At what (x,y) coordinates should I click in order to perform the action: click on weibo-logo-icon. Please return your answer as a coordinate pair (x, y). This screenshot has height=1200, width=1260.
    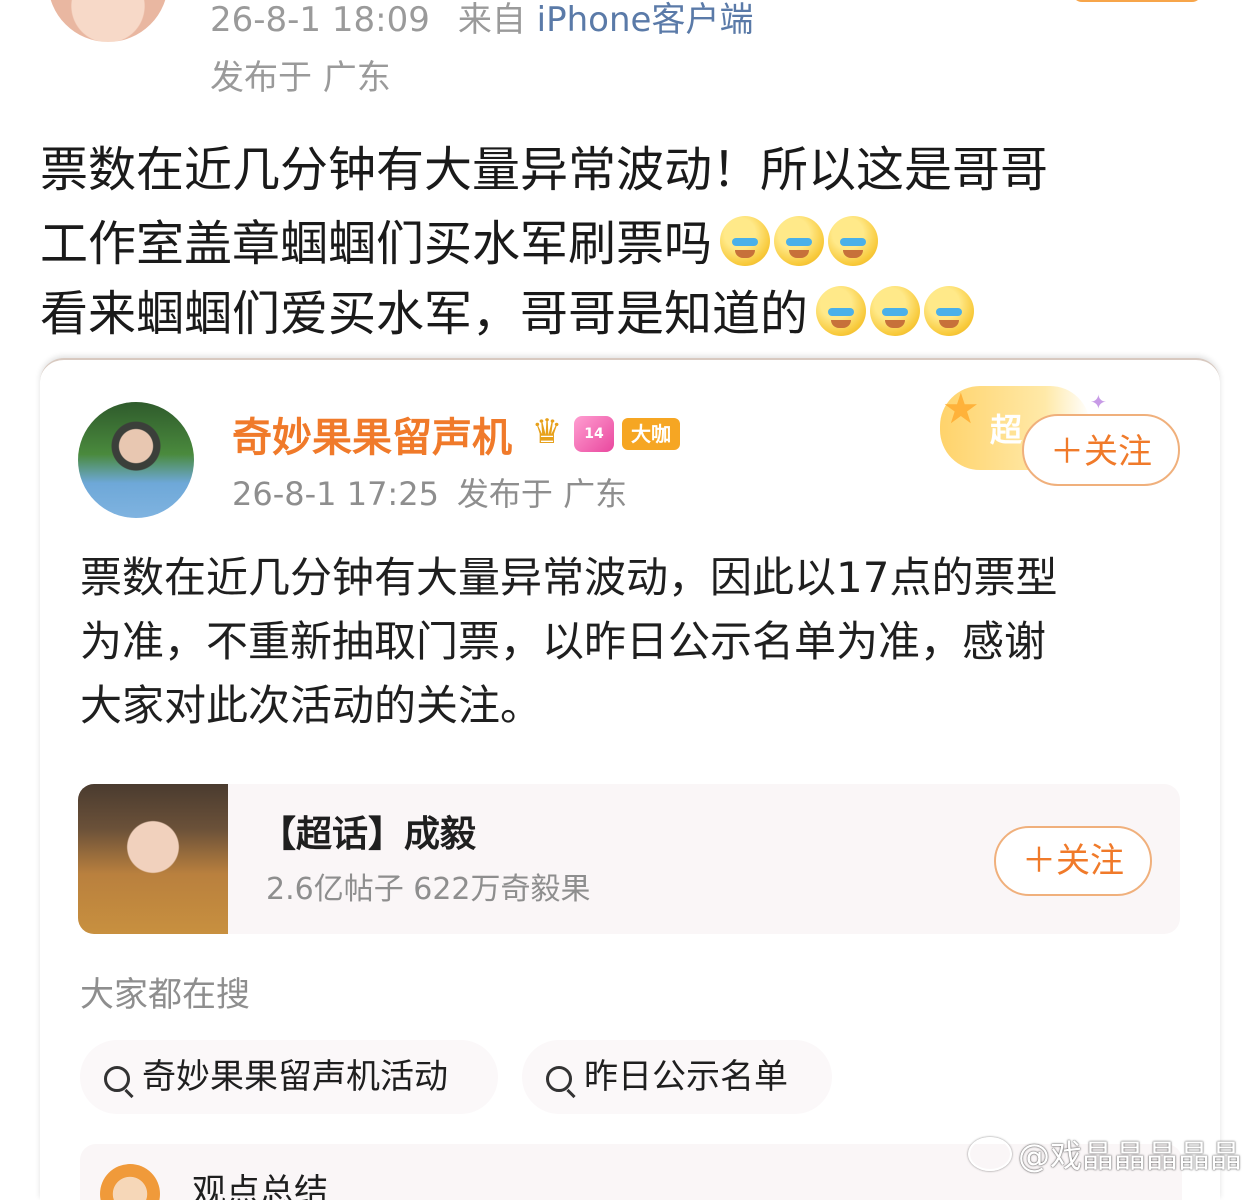
    Looking at the image, I should click on (990, 1154).